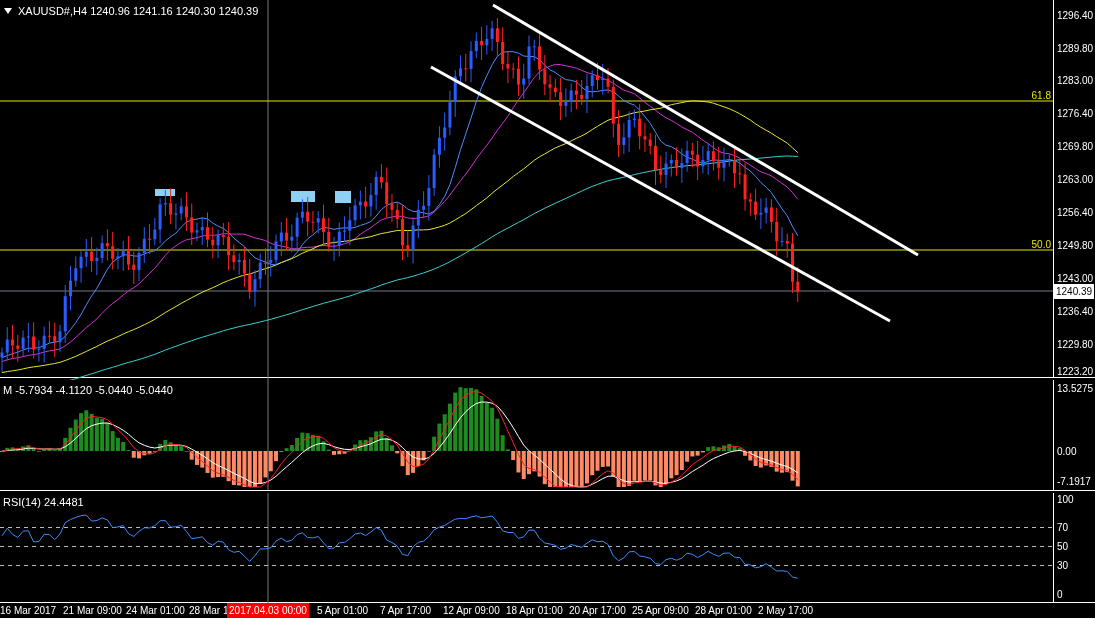  What do you see at coordinates (1075, 114) in the screenshot?
I see `price-axis-label: 1276.40` at bounding box center [1075, 114].